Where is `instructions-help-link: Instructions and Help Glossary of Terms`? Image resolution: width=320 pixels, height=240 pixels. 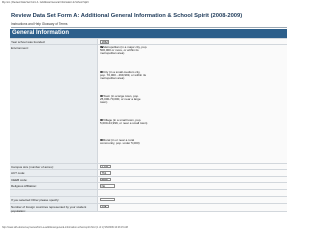
instructions-help-link: Instructions and Help Glossary of Terms is located at coordinates (39, 24).